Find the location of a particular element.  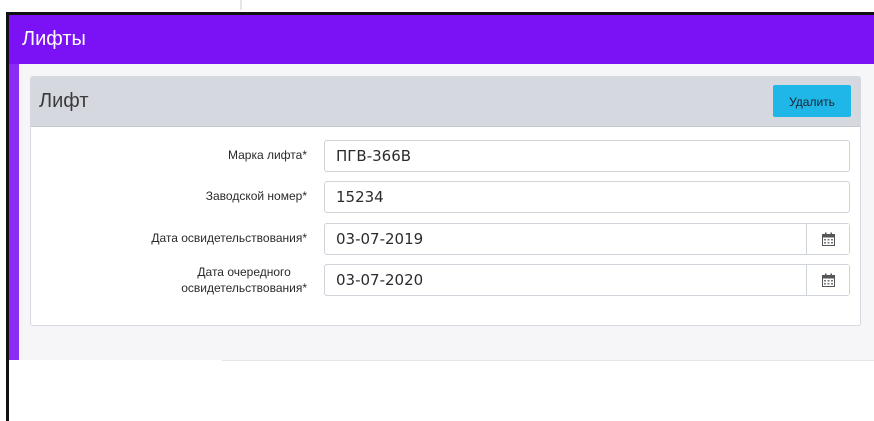

next-inspection-date-field is located at coordinates (587, 280).